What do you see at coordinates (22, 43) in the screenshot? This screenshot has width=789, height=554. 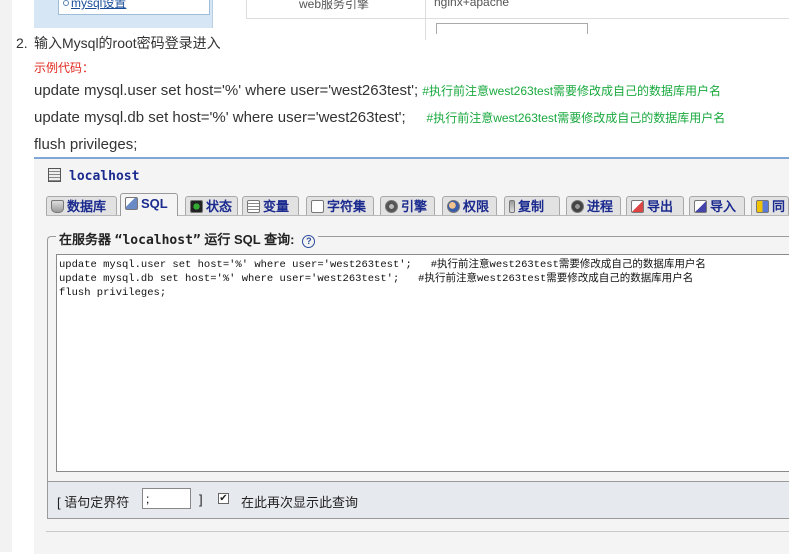 I see `step-number: 2.` at bounding box center [22, 43].